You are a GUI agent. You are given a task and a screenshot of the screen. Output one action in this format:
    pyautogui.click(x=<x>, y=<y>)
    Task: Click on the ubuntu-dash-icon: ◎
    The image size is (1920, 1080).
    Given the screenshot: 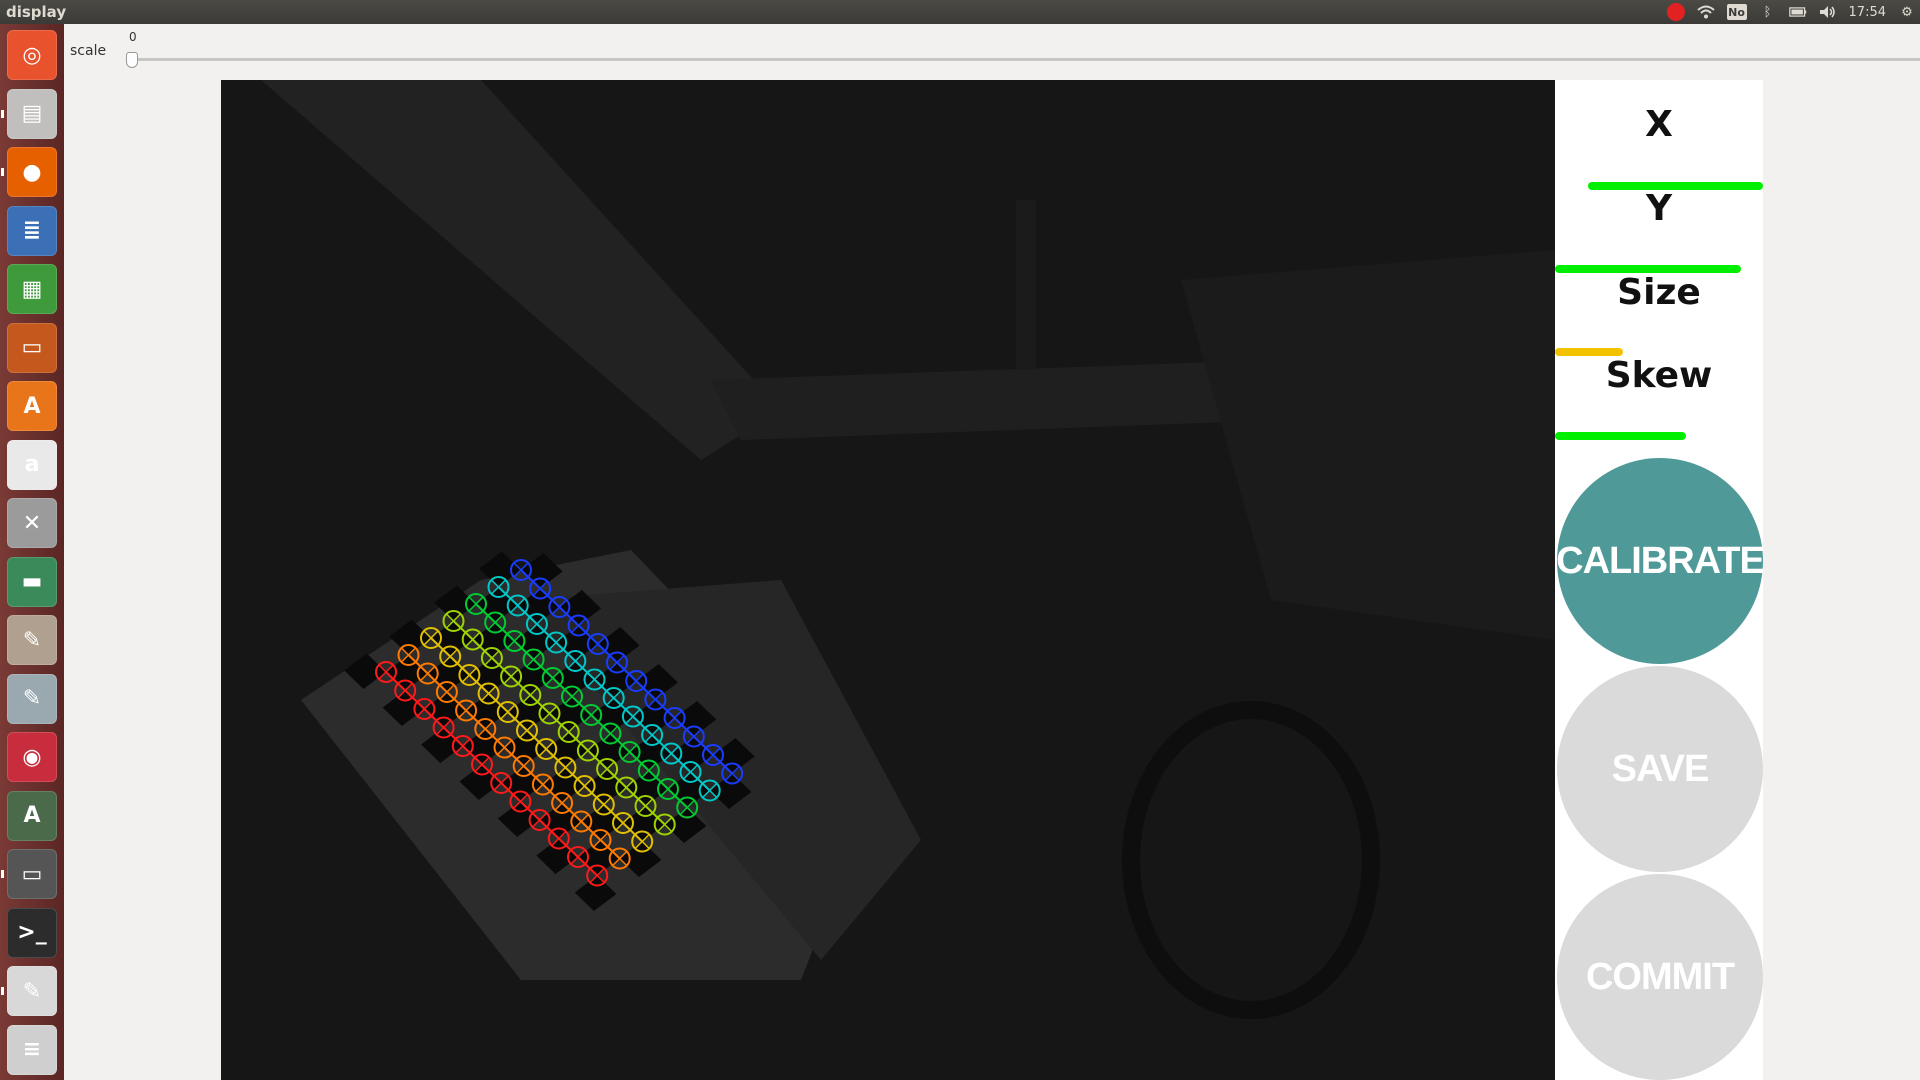 What is the action you would take?
    pyautogui.click(x=32, y=55)
    